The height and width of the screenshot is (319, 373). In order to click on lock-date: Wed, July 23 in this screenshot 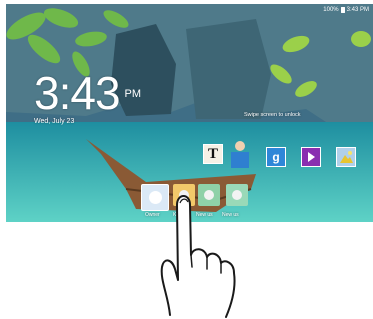, I will do `click(54, 121)`.